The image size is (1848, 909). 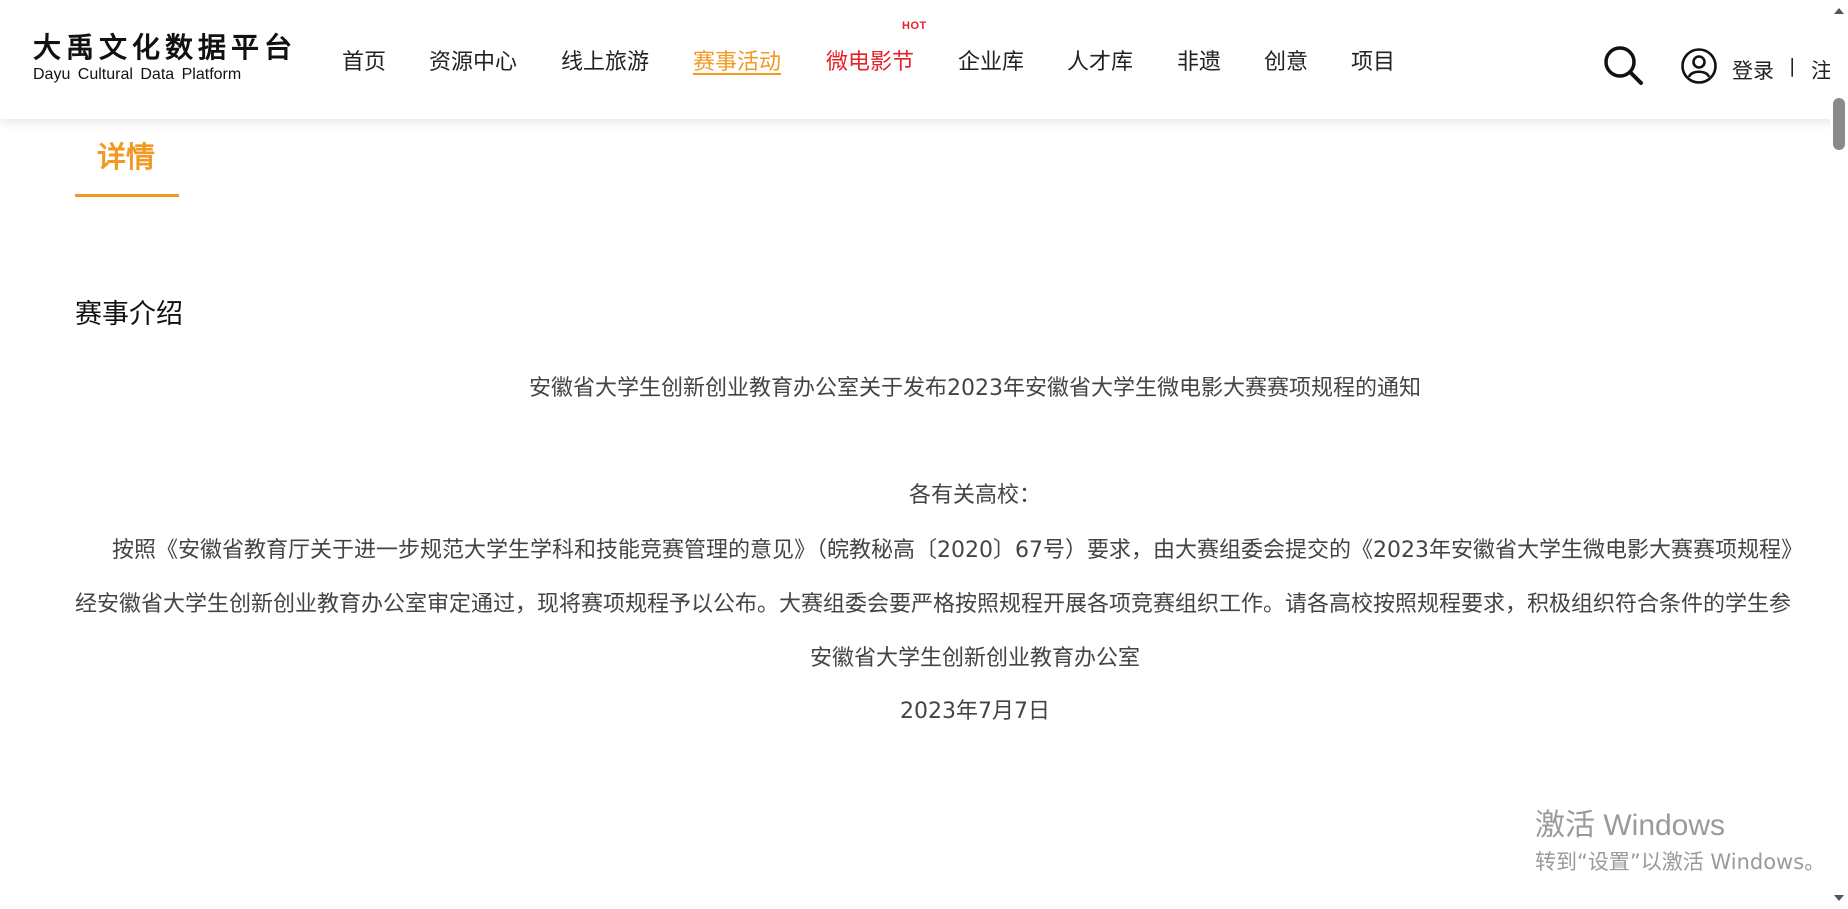 What do you see at coordinates (914, 26) in the screenshot?
I see `hot-badge: HOT` at bounding box center [914, 26].